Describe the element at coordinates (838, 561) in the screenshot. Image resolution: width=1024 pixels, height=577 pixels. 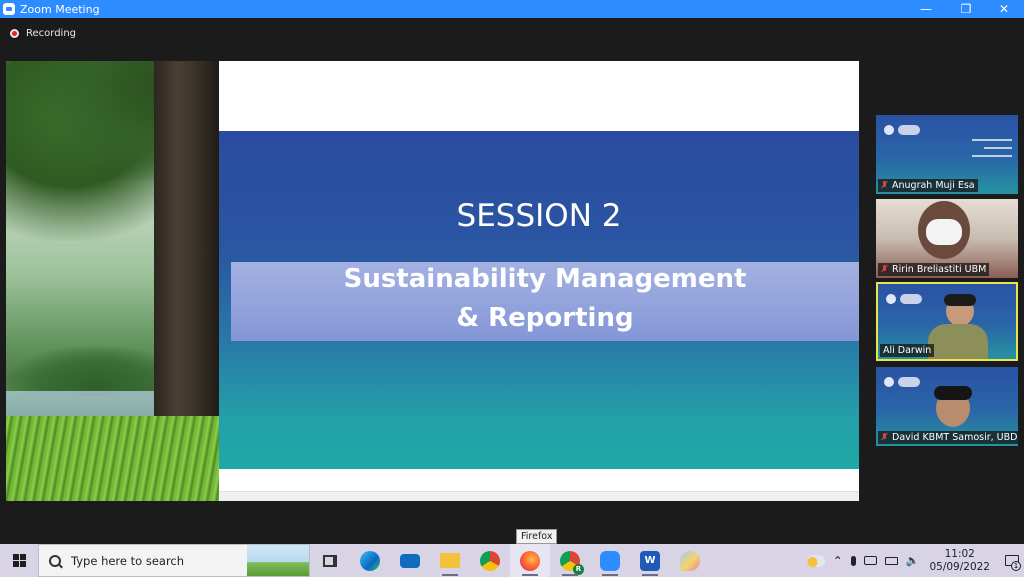
I see `chevron-up-icon: ⌃` at that location.